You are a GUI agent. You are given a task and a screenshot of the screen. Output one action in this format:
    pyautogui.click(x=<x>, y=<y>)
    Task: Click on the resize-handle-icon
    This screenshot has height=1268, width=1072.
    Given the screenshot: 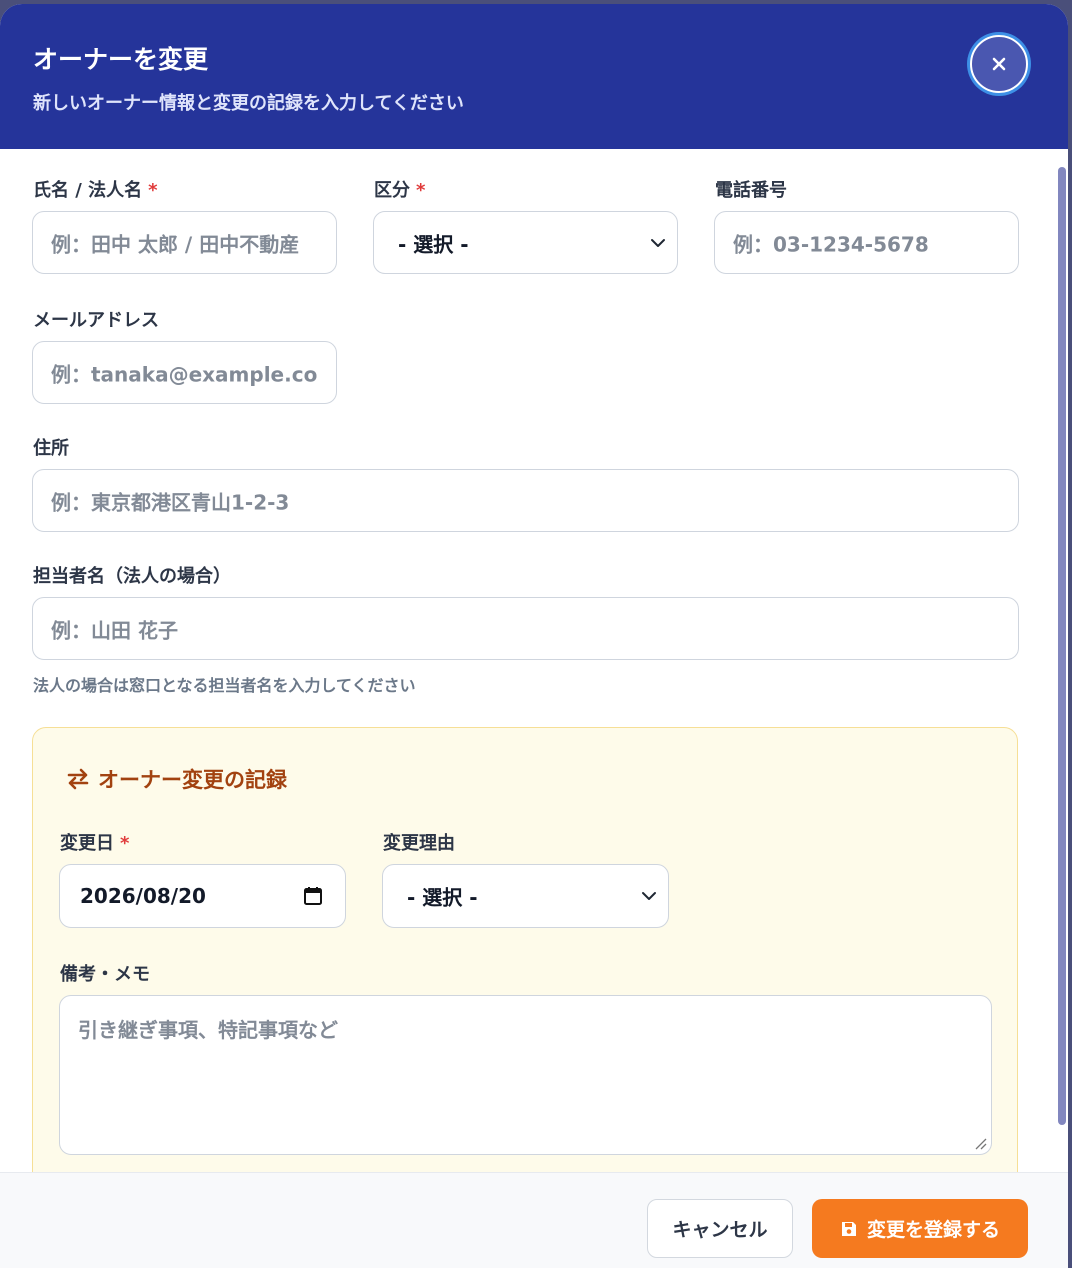 What is the action you would take?
    pyautogui.click(x=980, y=1143)
    